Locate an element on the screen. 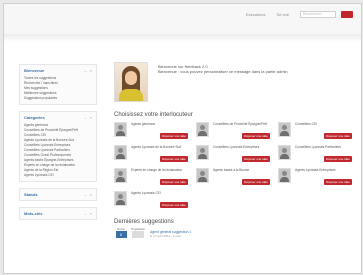 The width and height of the screenshot is (363, 275). section-title-suggestions: Dernières suggestions is located at coordinates (144, 222).